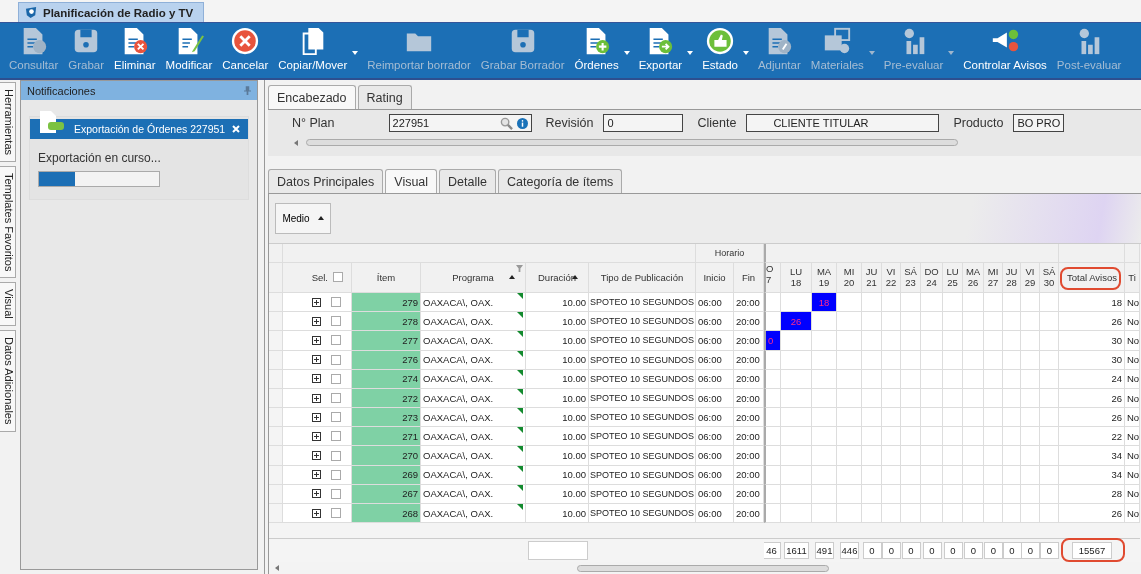 The width and height of the screenshot is (1141, 574). I want to click on info-icon, so click(522, 123).